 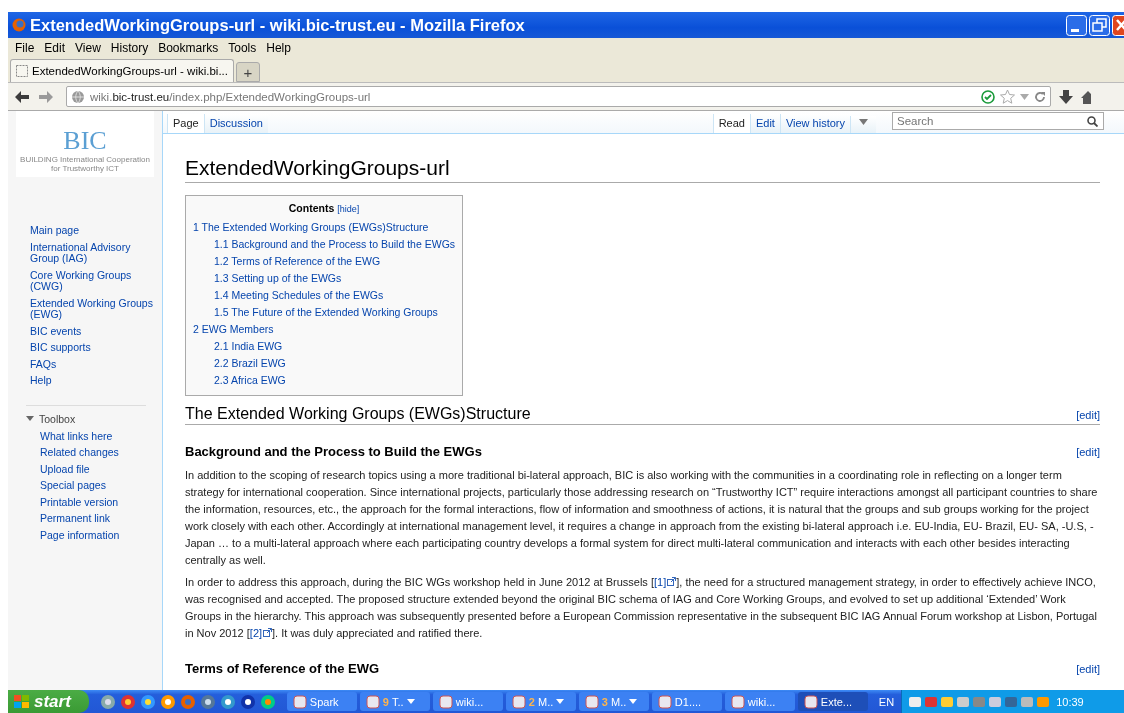 I want to click on home-icon, so click(x=1086, y=96).